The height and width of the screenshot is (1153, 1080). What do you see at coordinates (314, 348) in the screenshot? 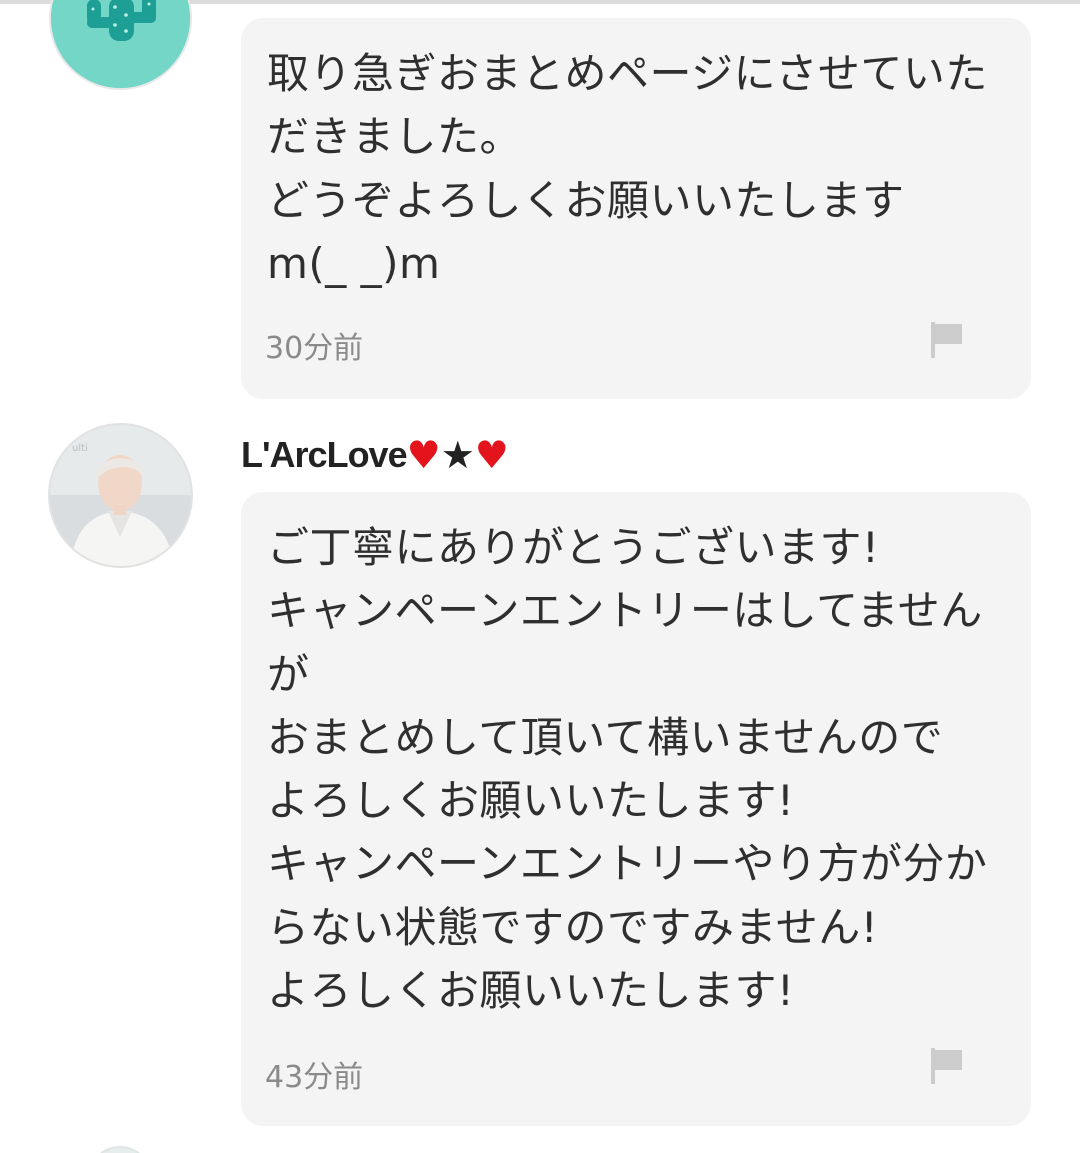
I see `comment-timestamp: 30分前` at bounding box center [314, 348].